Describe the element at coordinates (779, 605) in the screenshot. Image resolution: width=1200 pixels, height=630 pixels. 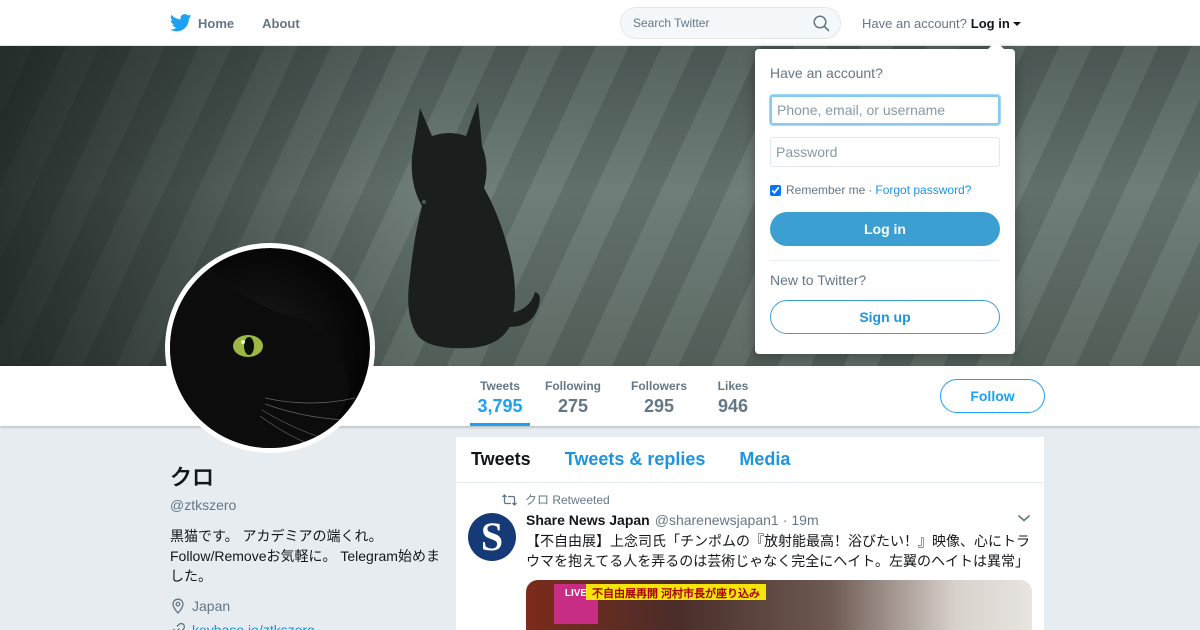
I see `tweet-media-image: LIVE 不自由展再開 河村市長が座り込み` at that location.